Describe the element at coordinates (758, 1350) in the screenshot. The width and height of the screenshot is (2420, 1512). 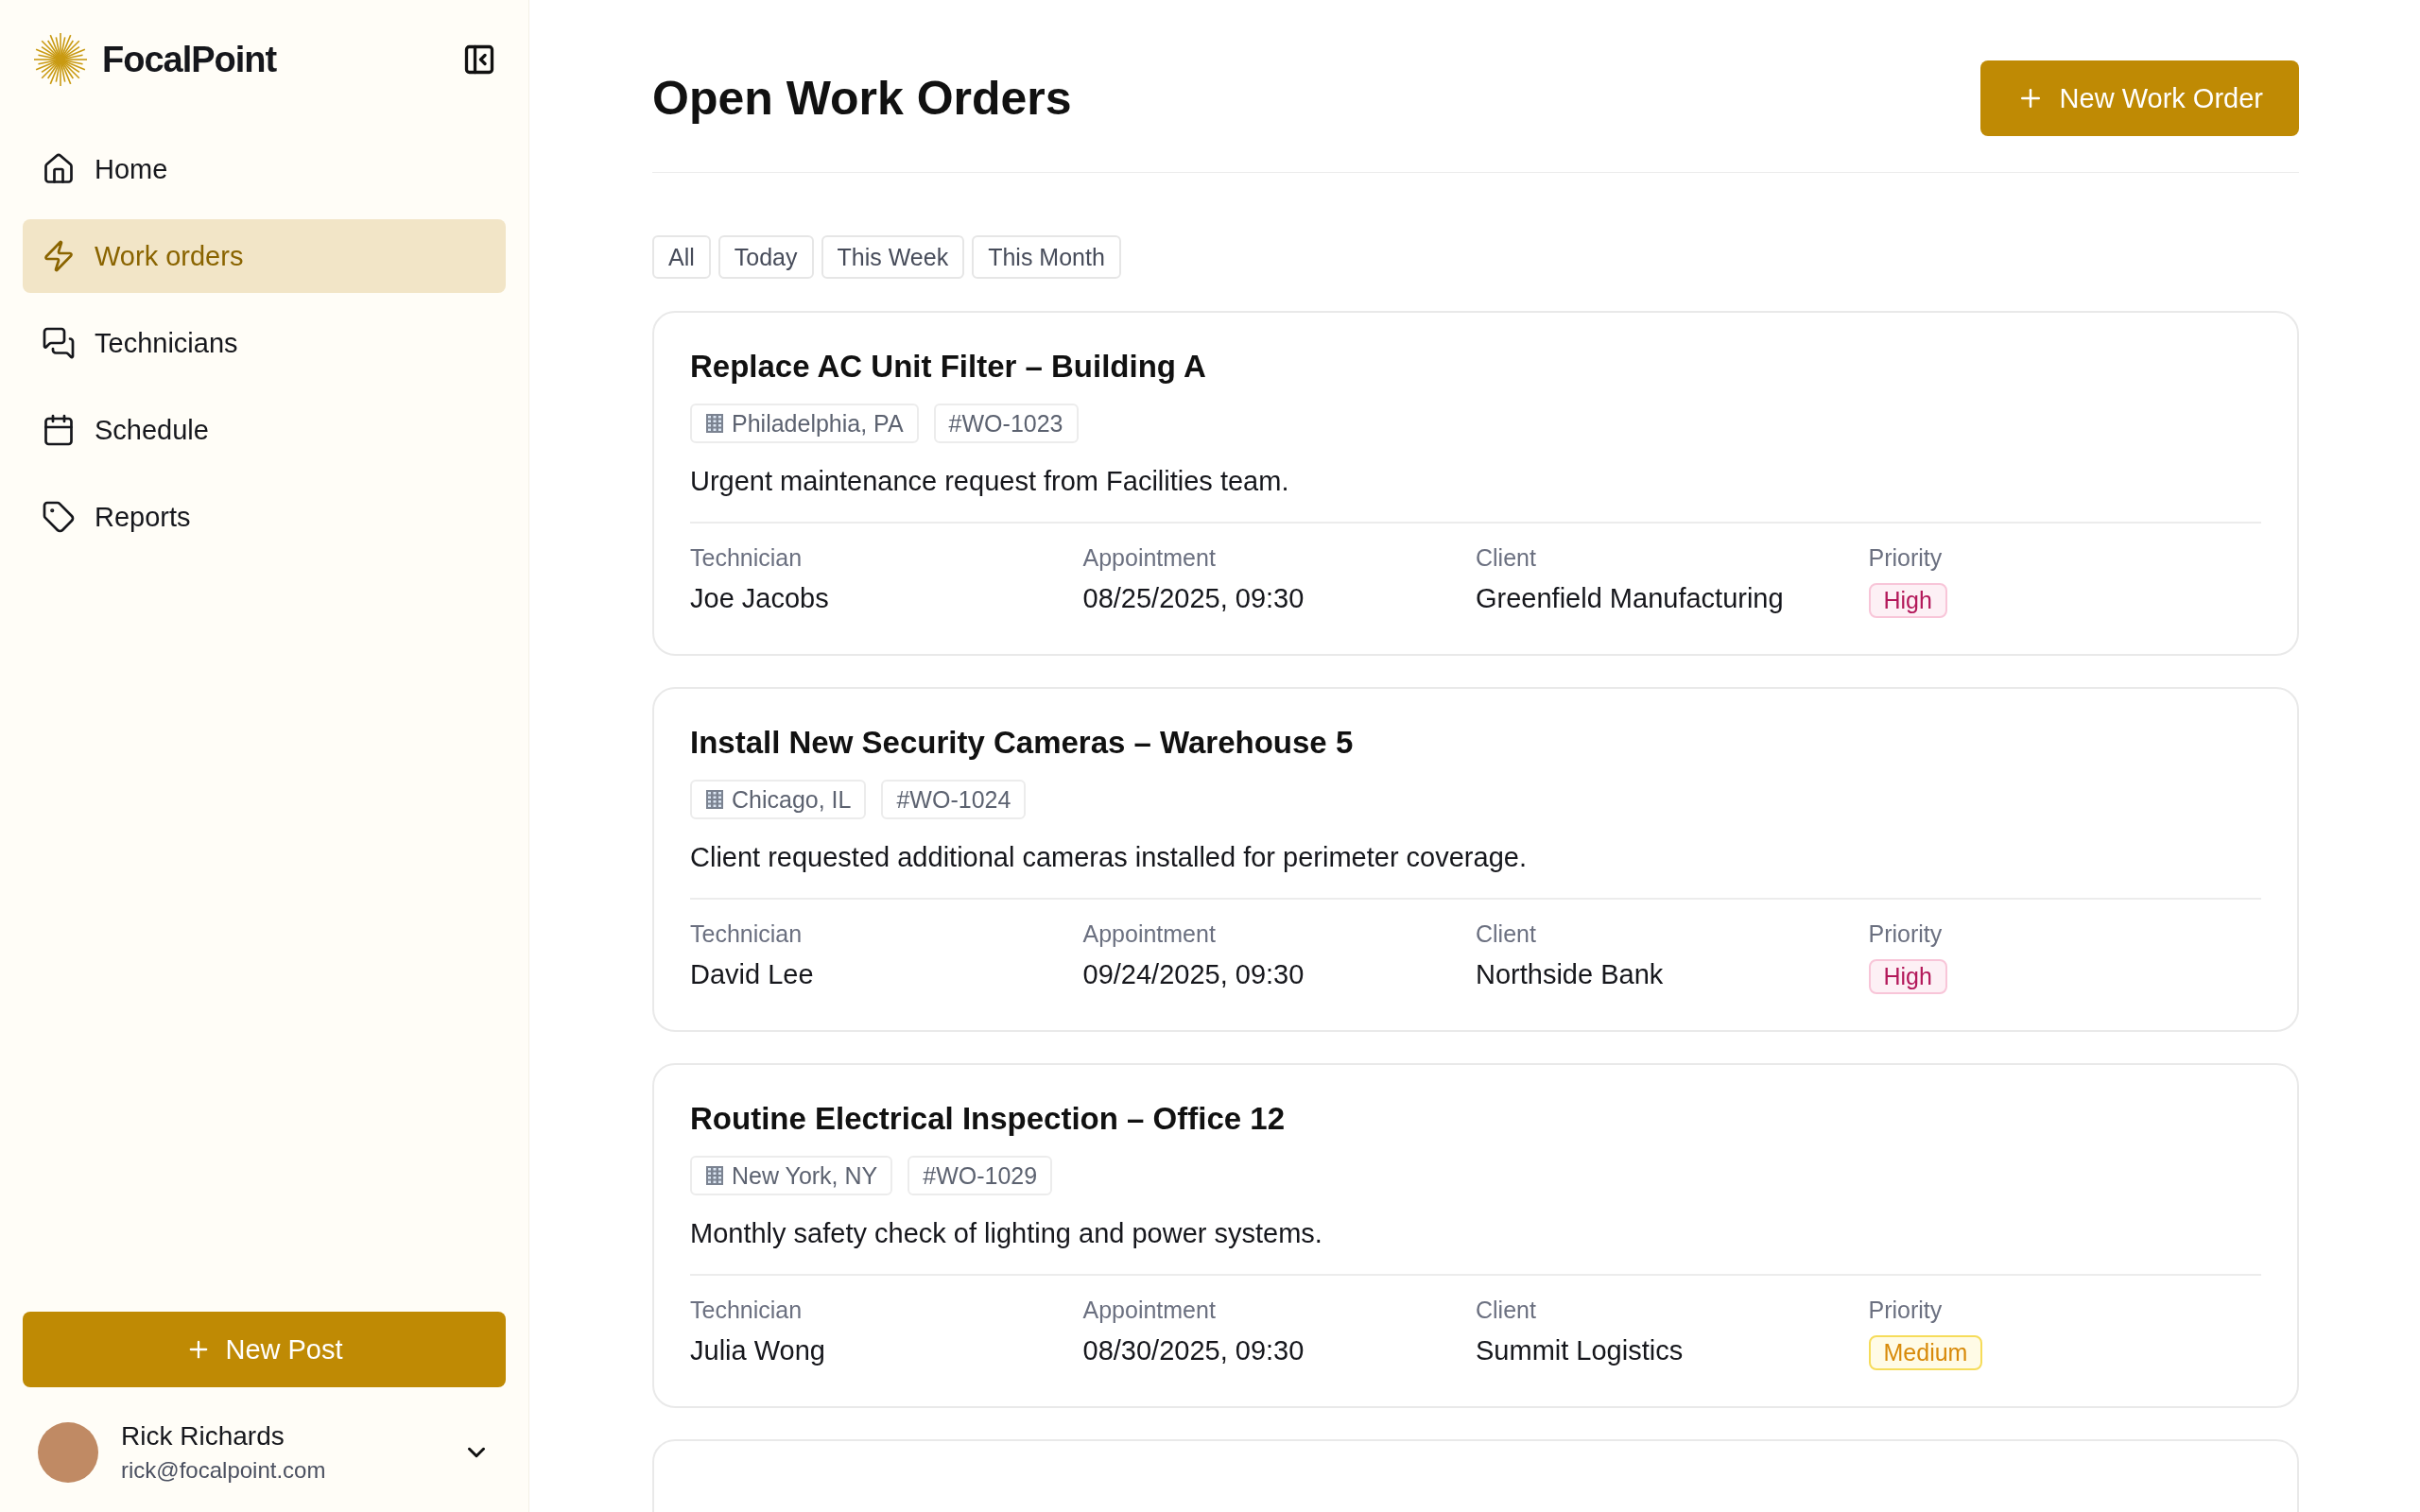
I see `field-value: Julia Wong` at that location.